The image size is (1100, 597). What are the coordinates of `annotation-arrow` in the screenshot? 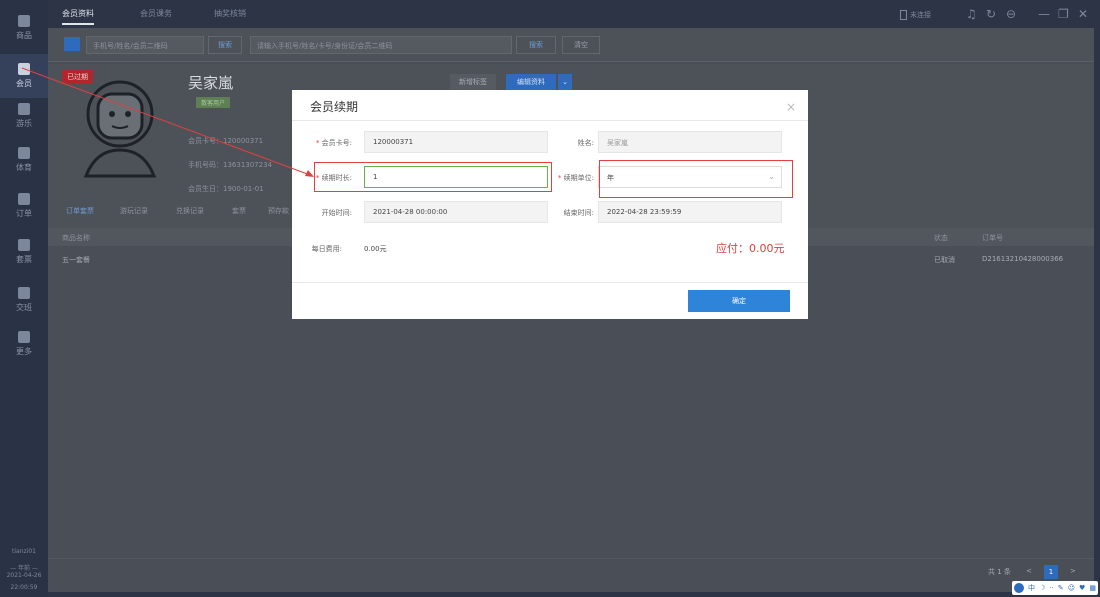 It's located at (167, 122).